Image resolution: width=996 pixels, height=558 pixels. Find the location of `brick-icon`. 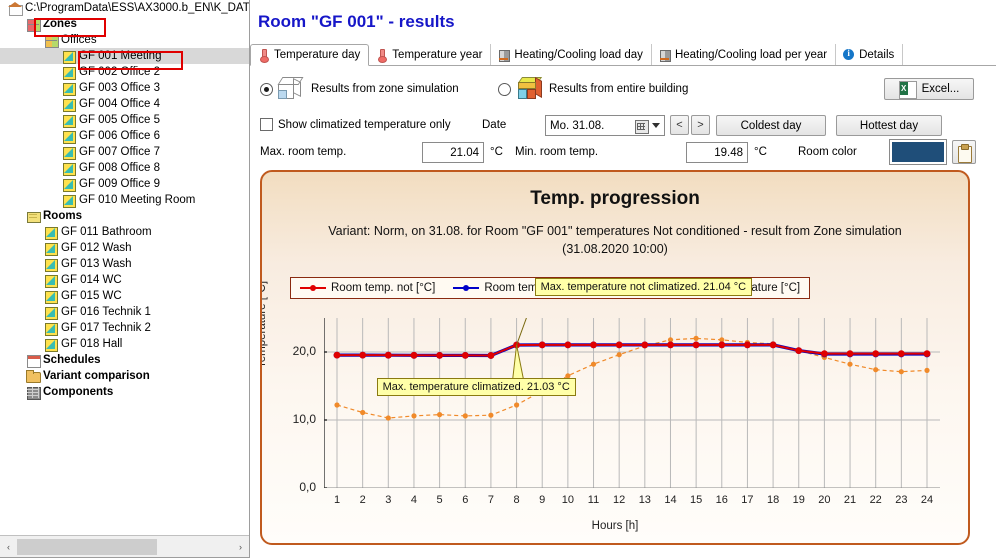

brick-icon is located at coordinates (33, 392).